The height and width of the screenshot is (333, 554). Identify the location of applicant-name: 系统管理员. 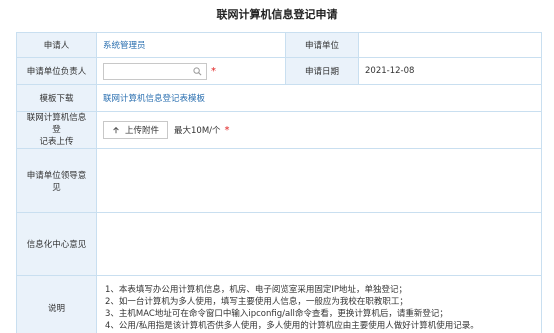
(124, 46).